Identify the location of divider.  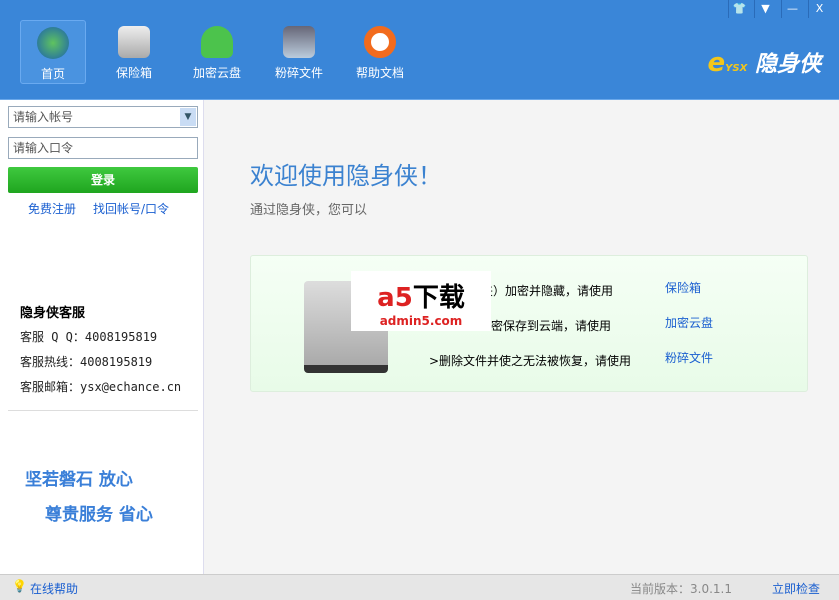
(103, 410).